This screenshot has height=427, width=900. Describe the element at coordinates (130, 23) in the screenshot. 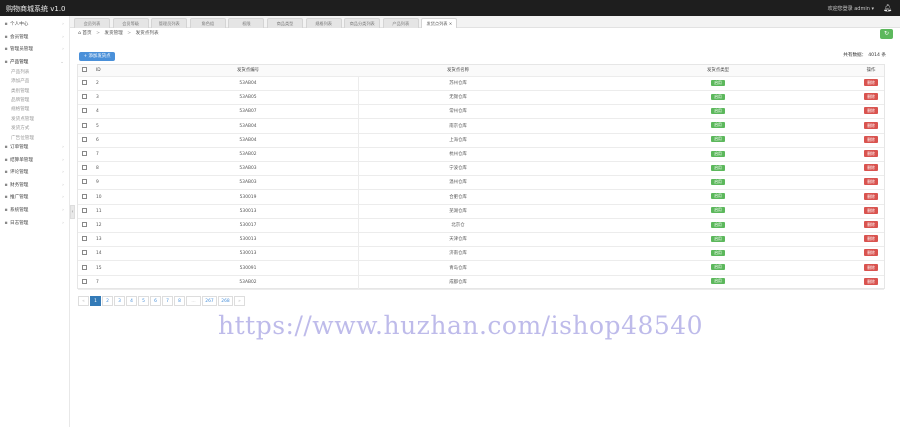

I see `tab-1: 会员等级` at that location.